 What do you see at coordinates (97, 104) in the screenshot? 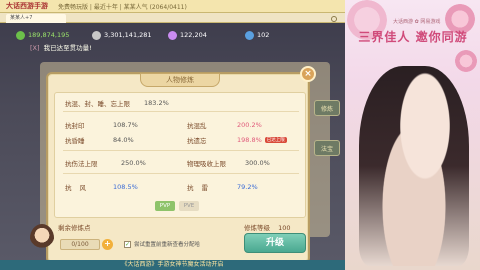
I see `label-cap: 抗混、封、睡、忘上限` at bounding box center [97, 104].